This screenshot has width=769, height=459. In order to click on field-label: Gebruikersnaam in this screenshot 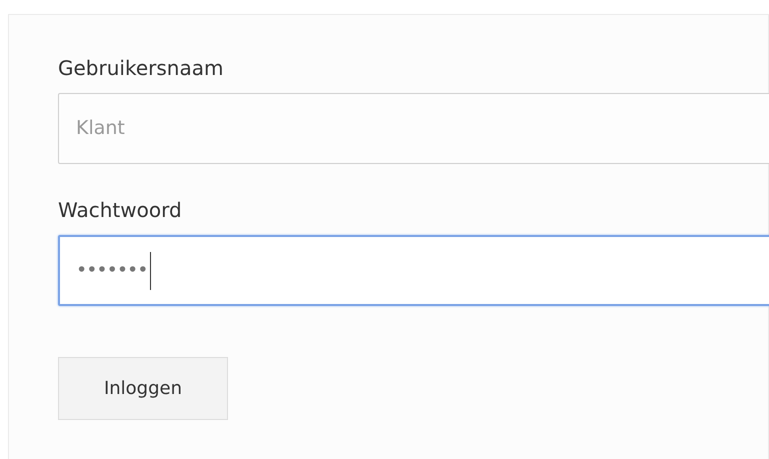, I will do `click(141, 68)`.